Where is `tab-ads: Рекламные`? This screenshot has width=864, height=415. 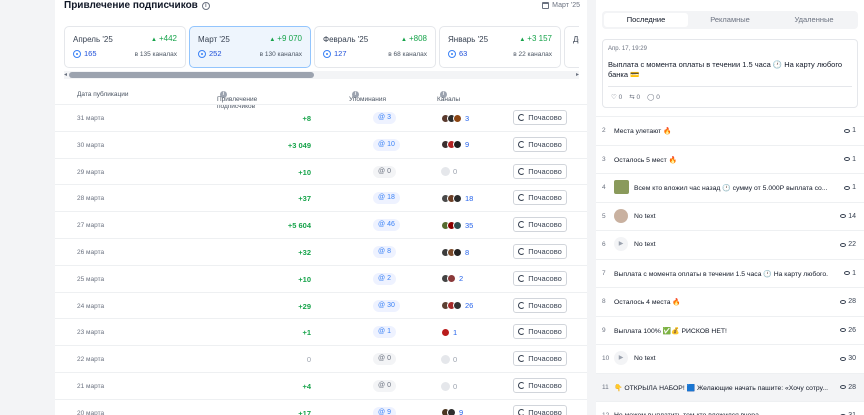
tab-ads: Рекламные is located at coordinates (730, 20).